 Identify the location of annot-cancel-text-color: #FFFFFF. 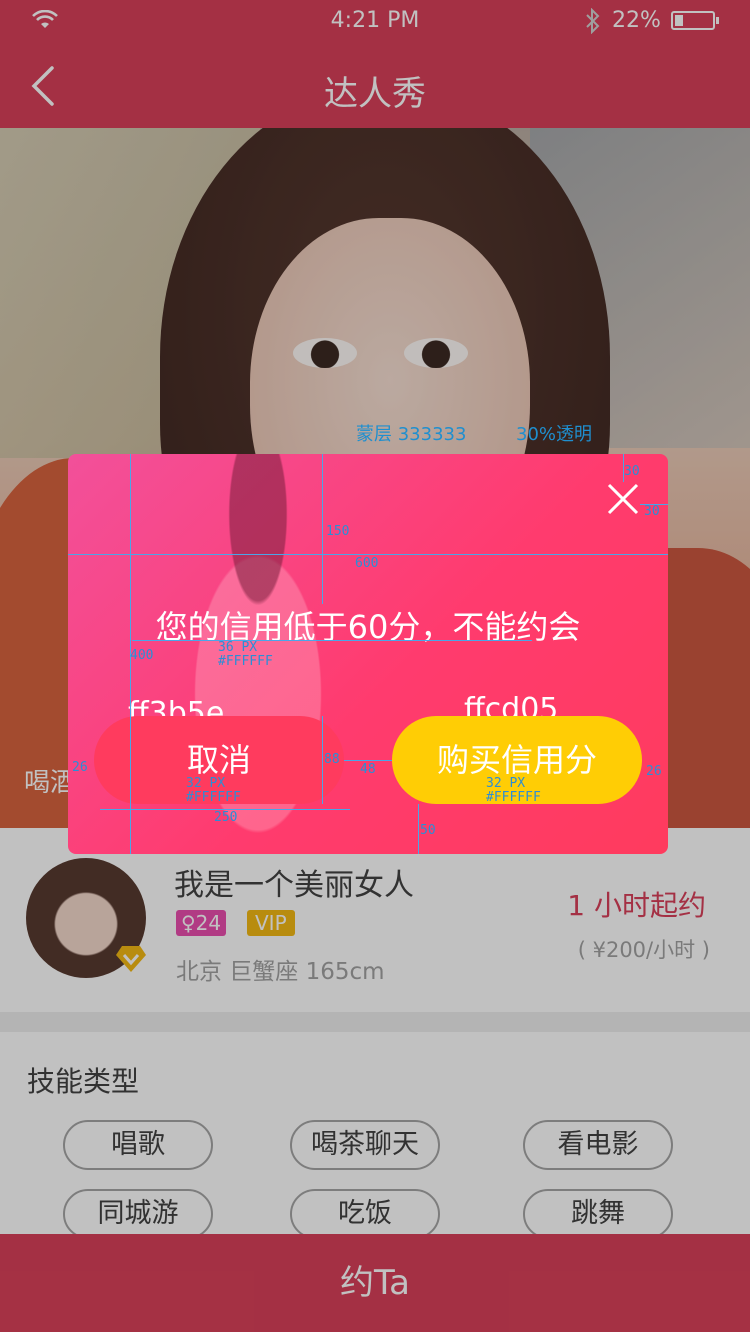
(213, 797).